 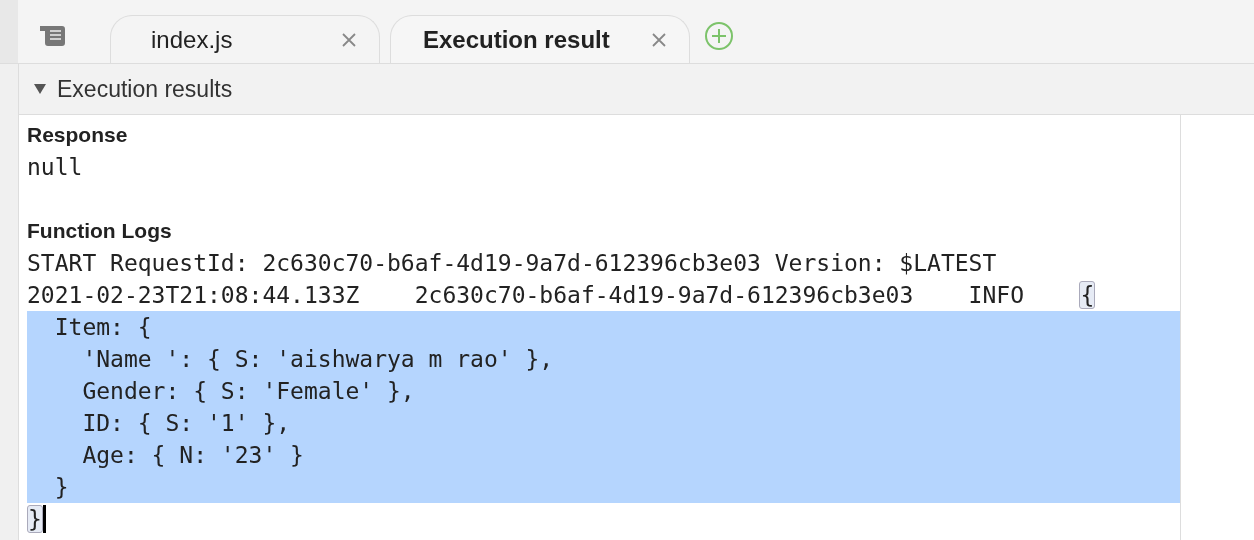 What do you see at coordinates (192, 455) in the screenshot?
I see `log-line: Age: { N: '23' }` at bounding box center [192, 455].